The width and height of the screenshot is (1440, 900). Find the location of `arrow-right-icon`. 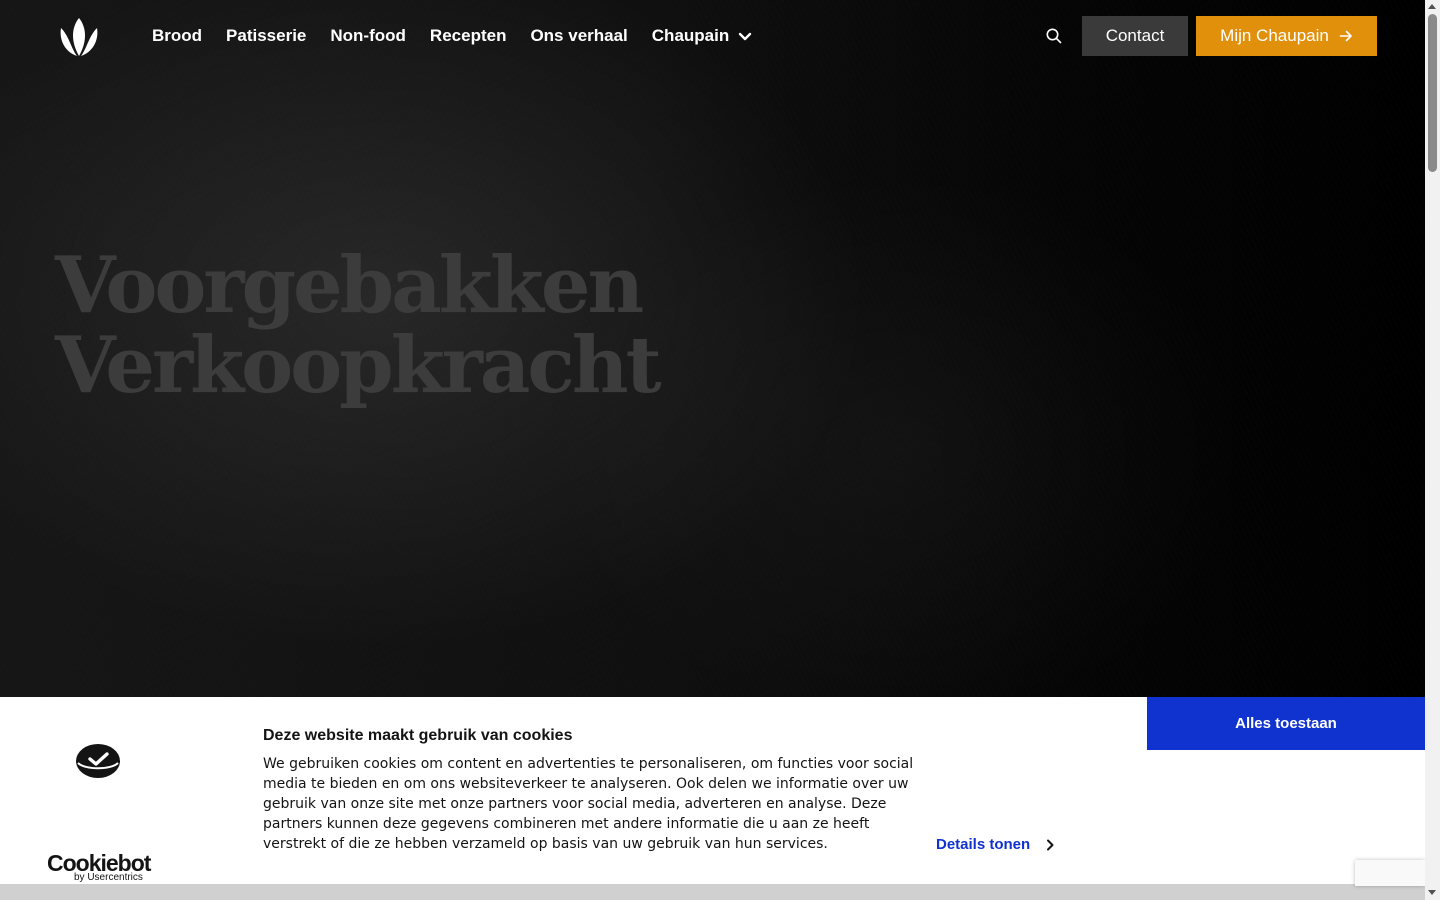

arrow-right-icon is located at coordinates (1345, 36).